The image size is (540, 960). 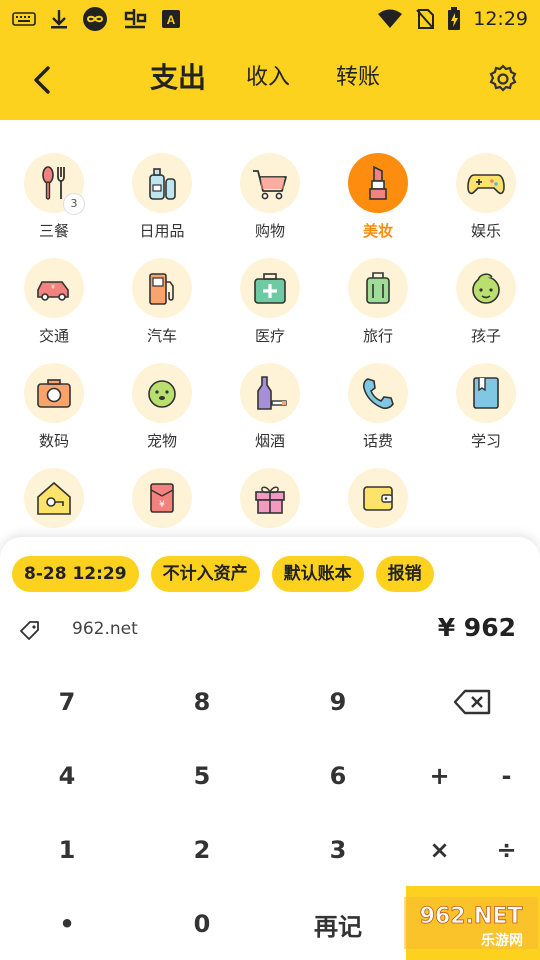 I want to click on category-study: 学习, so click(x=486, y=390).